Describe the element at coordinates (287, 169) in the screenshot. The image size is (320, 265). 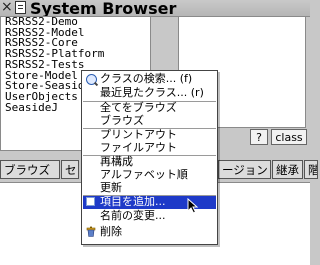
I see `tab-inheritance: 継承` at that location.